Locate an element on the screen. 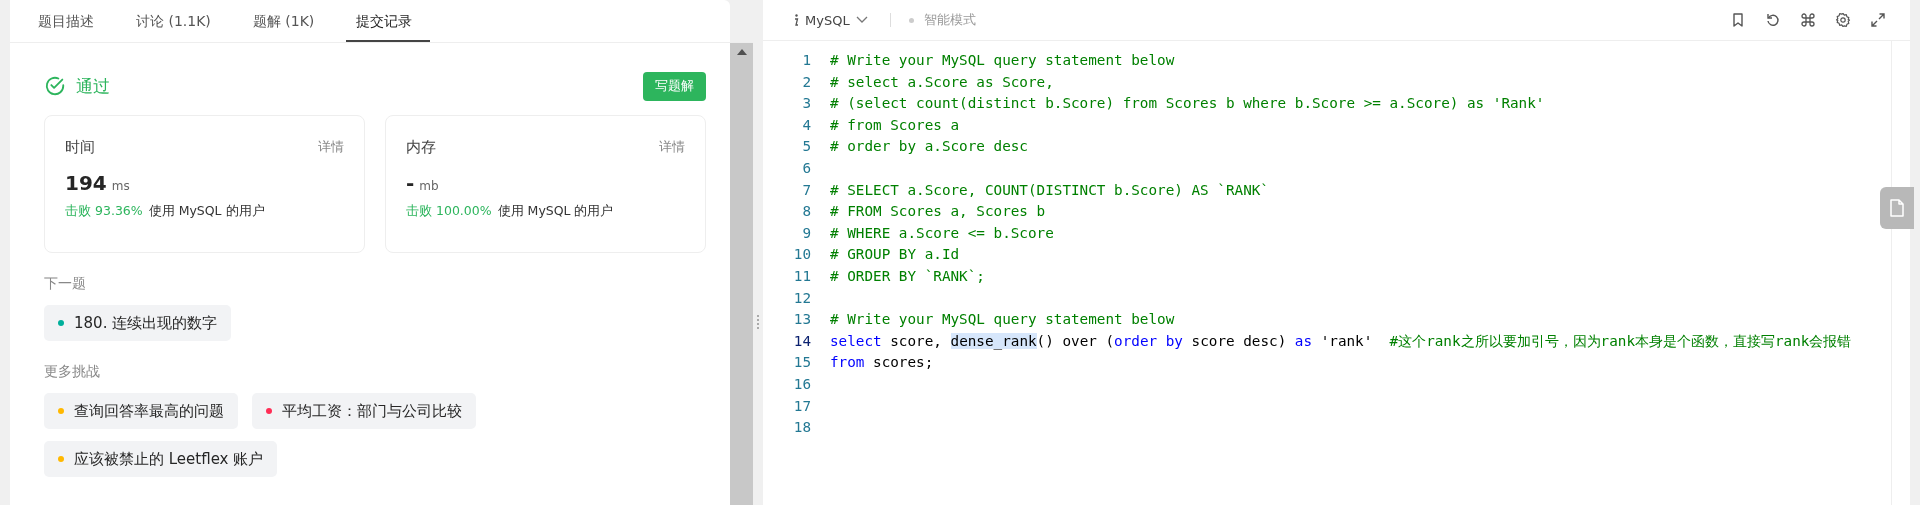 This screenshot has width=1920, height=505. code-comment: # select a.Score as Score, is located at coordinates (942, 81).